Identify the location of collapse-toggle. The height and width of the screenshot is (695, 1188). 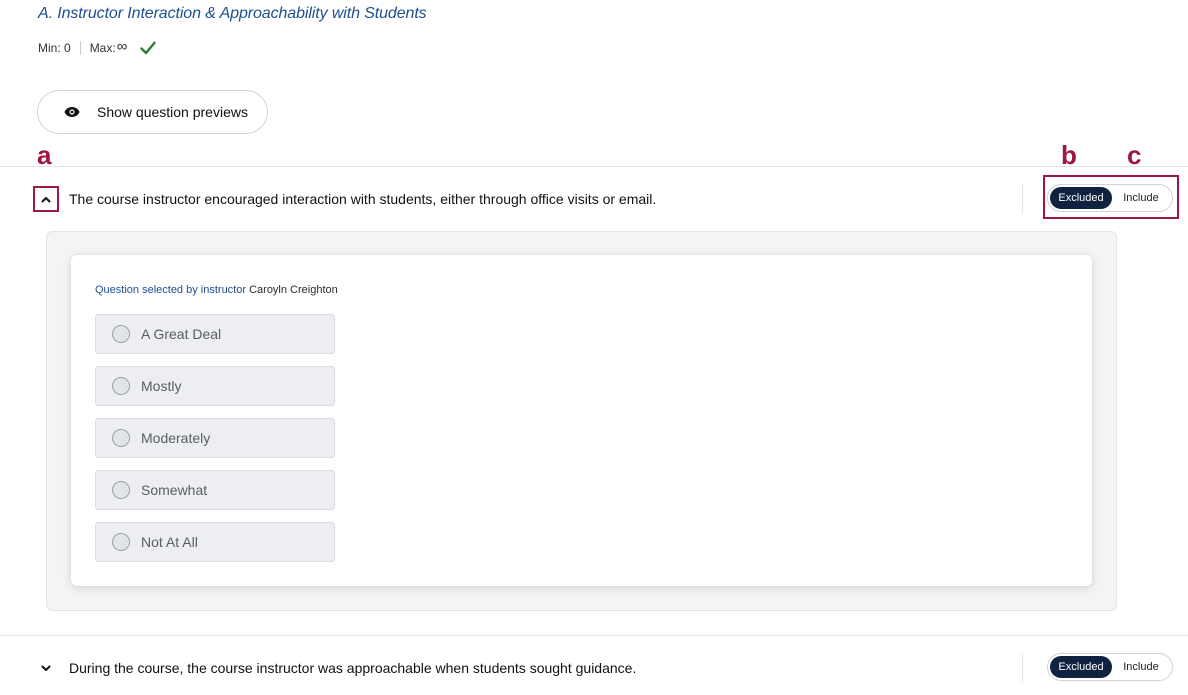
(46, 199).